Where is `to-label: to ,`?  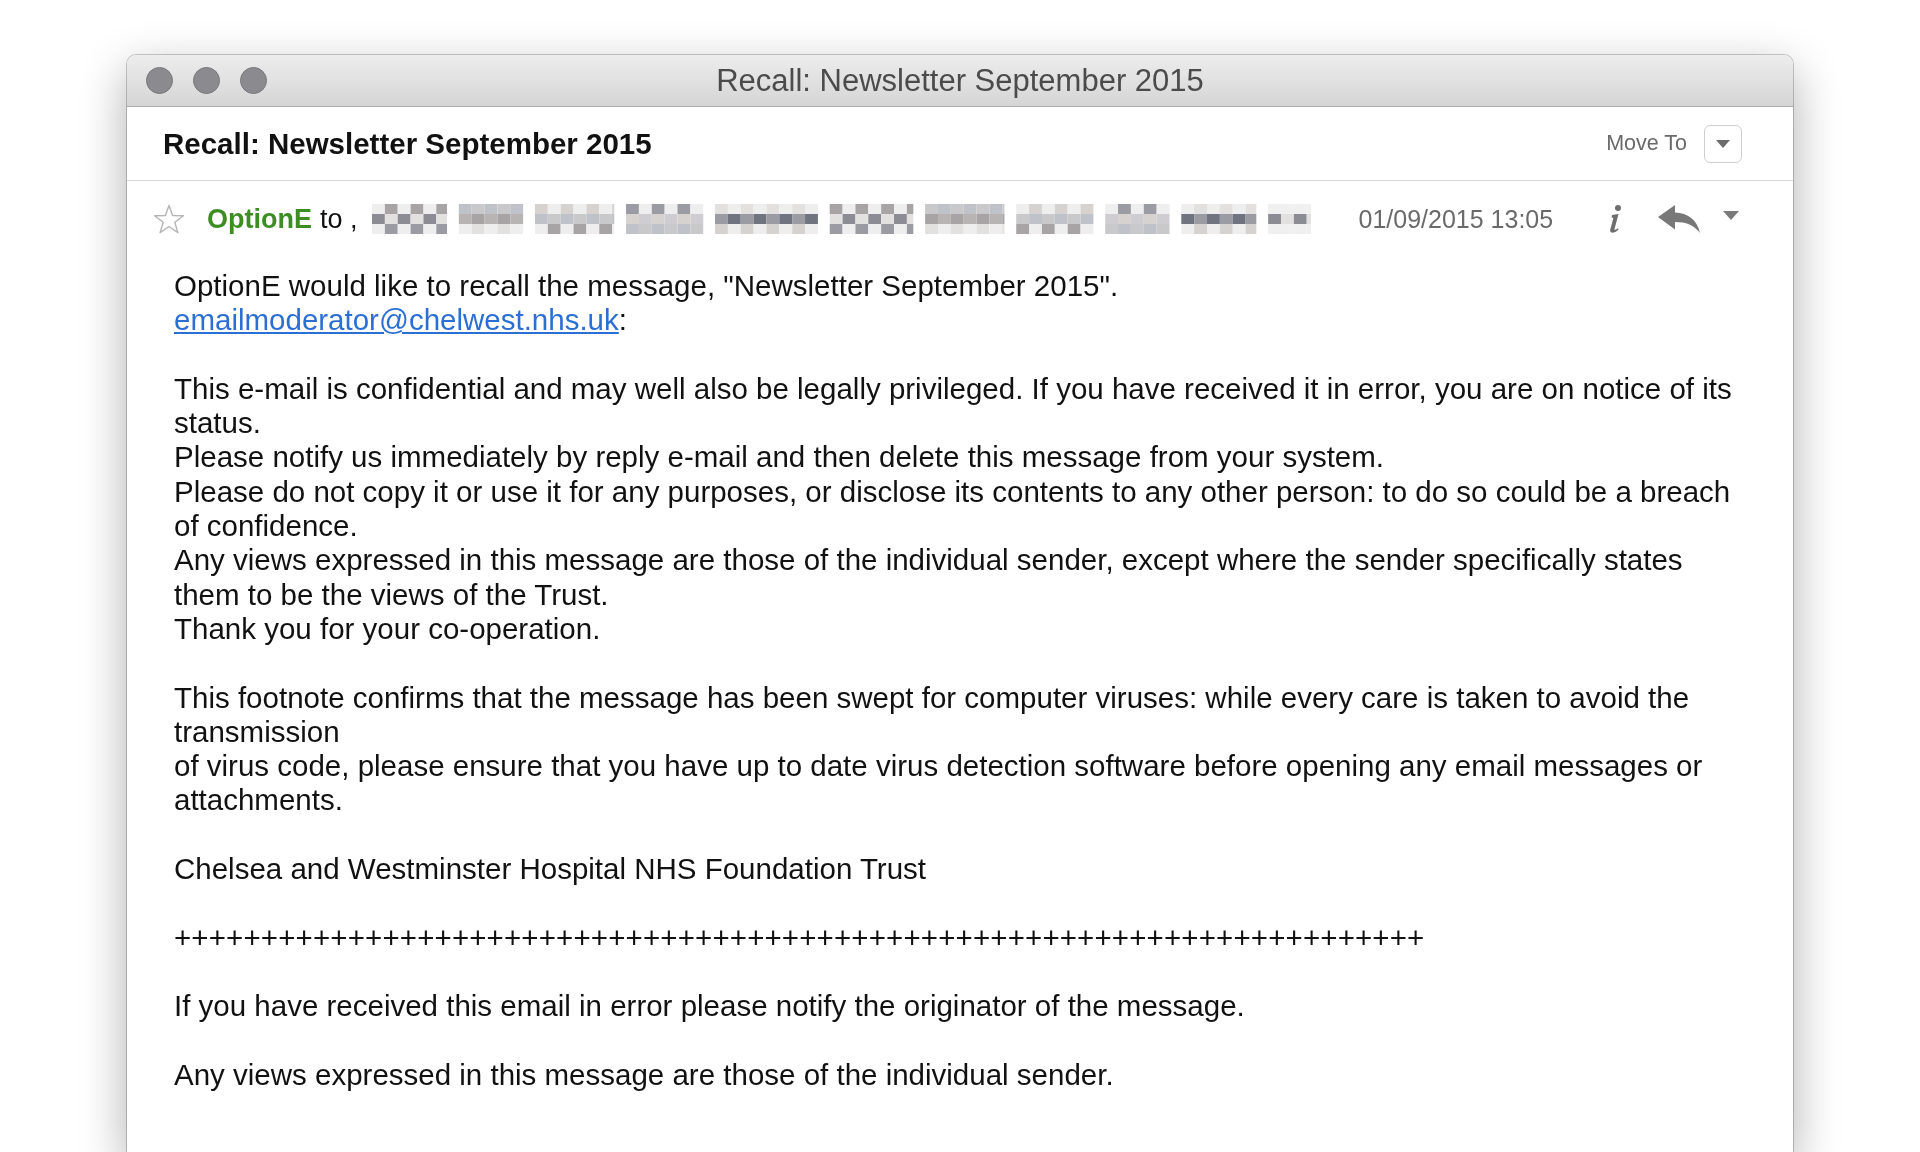
to-label: to , is located at coordinates (339, 219).